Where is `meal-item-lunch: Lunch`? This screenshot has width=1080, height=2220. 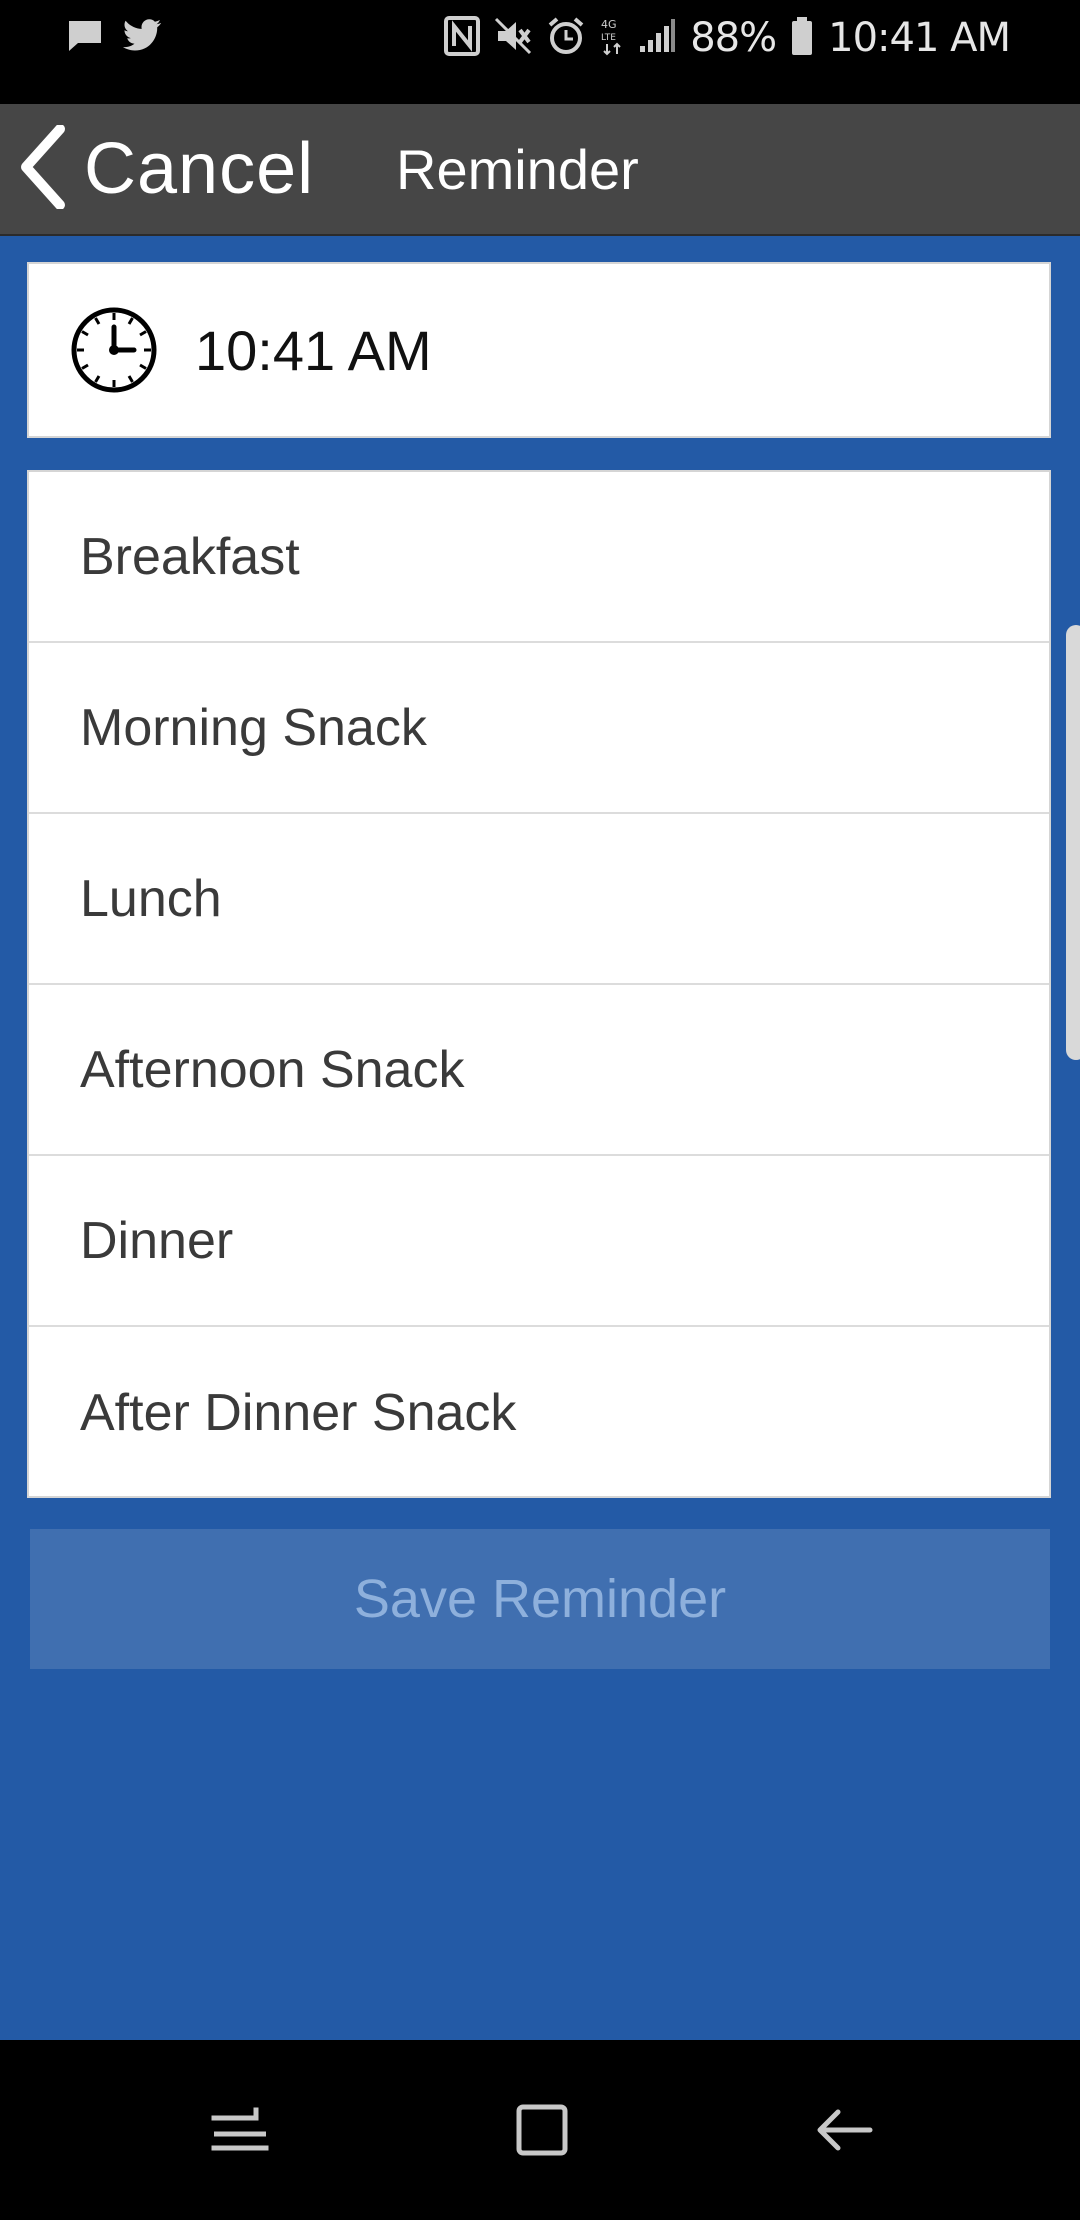
meal-item-lunch: Lunch is located at coordinates (539, 899).